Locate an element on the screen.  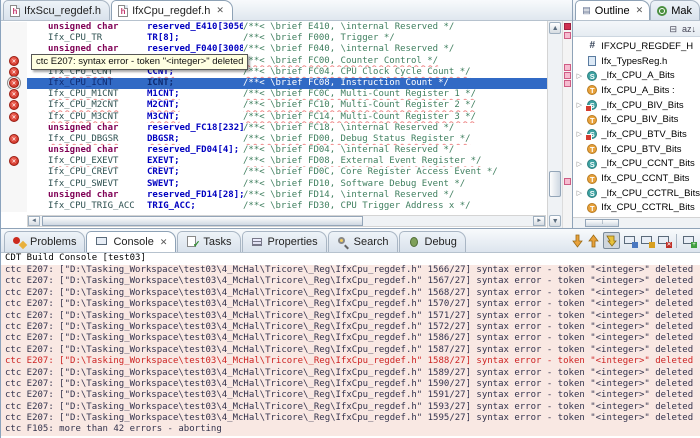
sort-icon: a︎z↓ is located at coordinates (689, 29).